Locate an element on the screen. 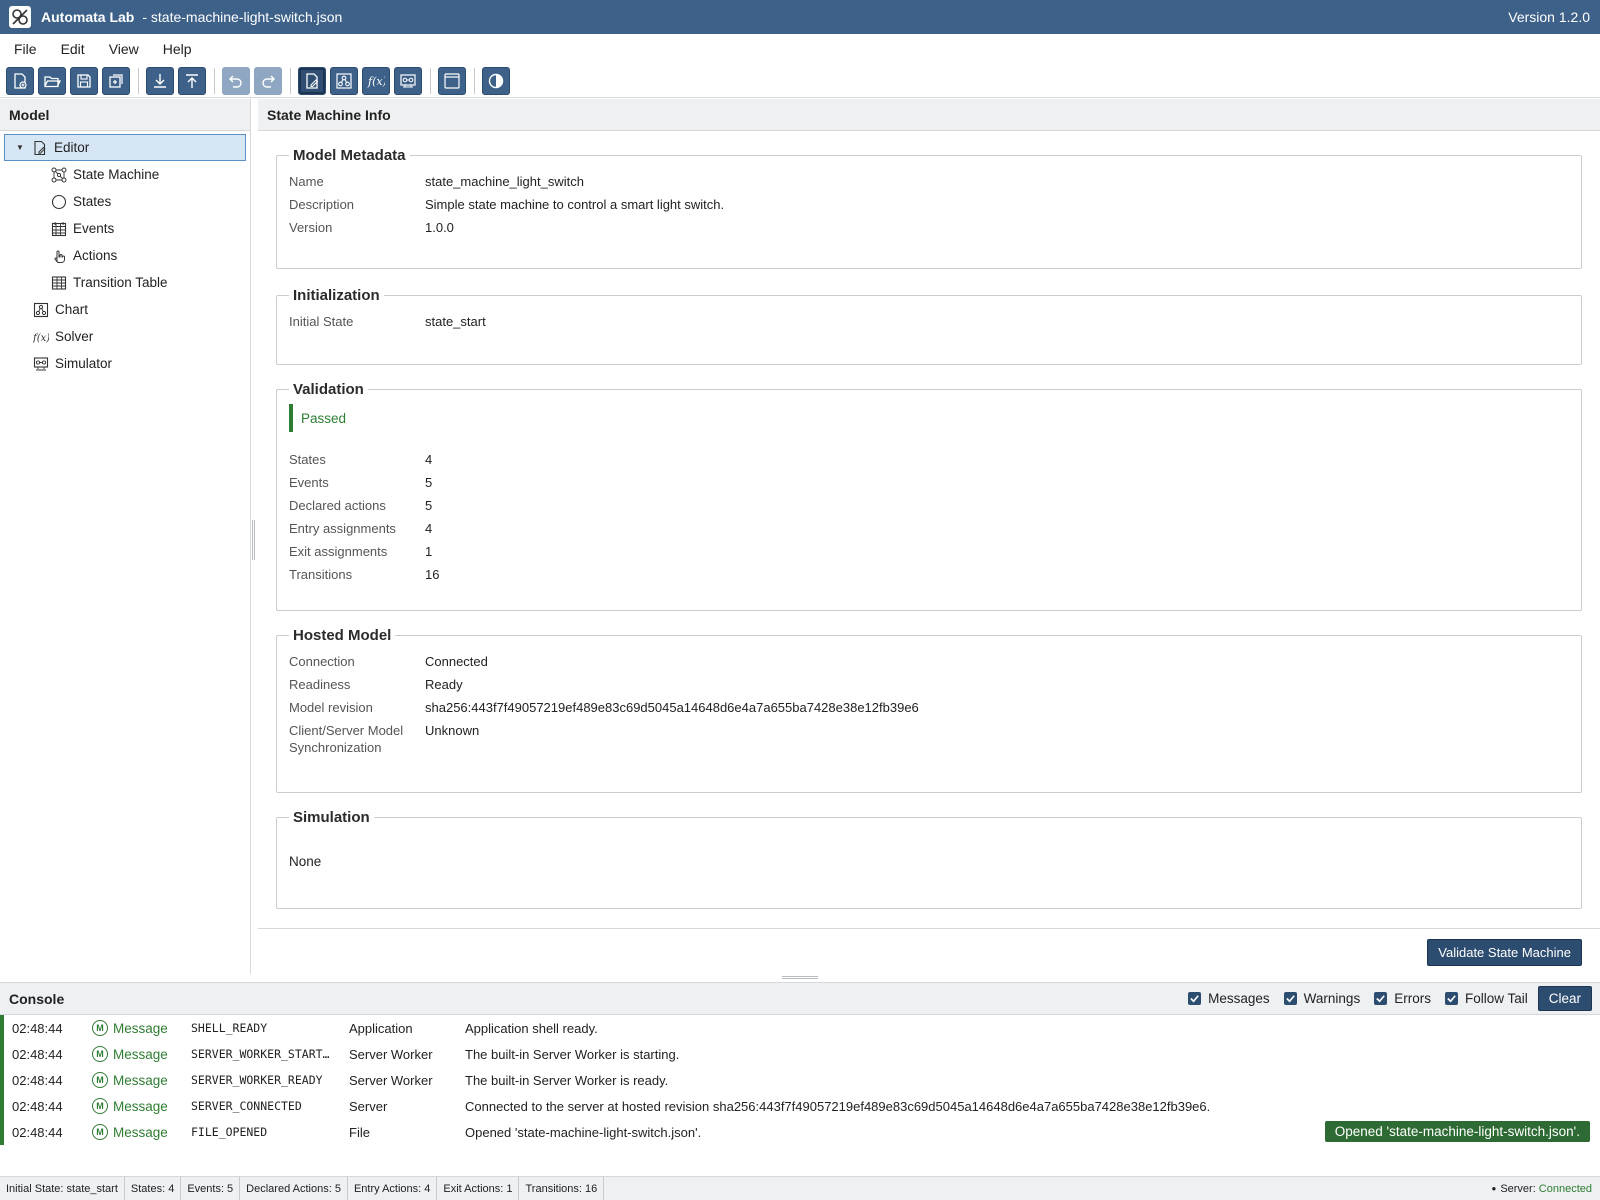  layout-icon is located at coordinates (452, 80).